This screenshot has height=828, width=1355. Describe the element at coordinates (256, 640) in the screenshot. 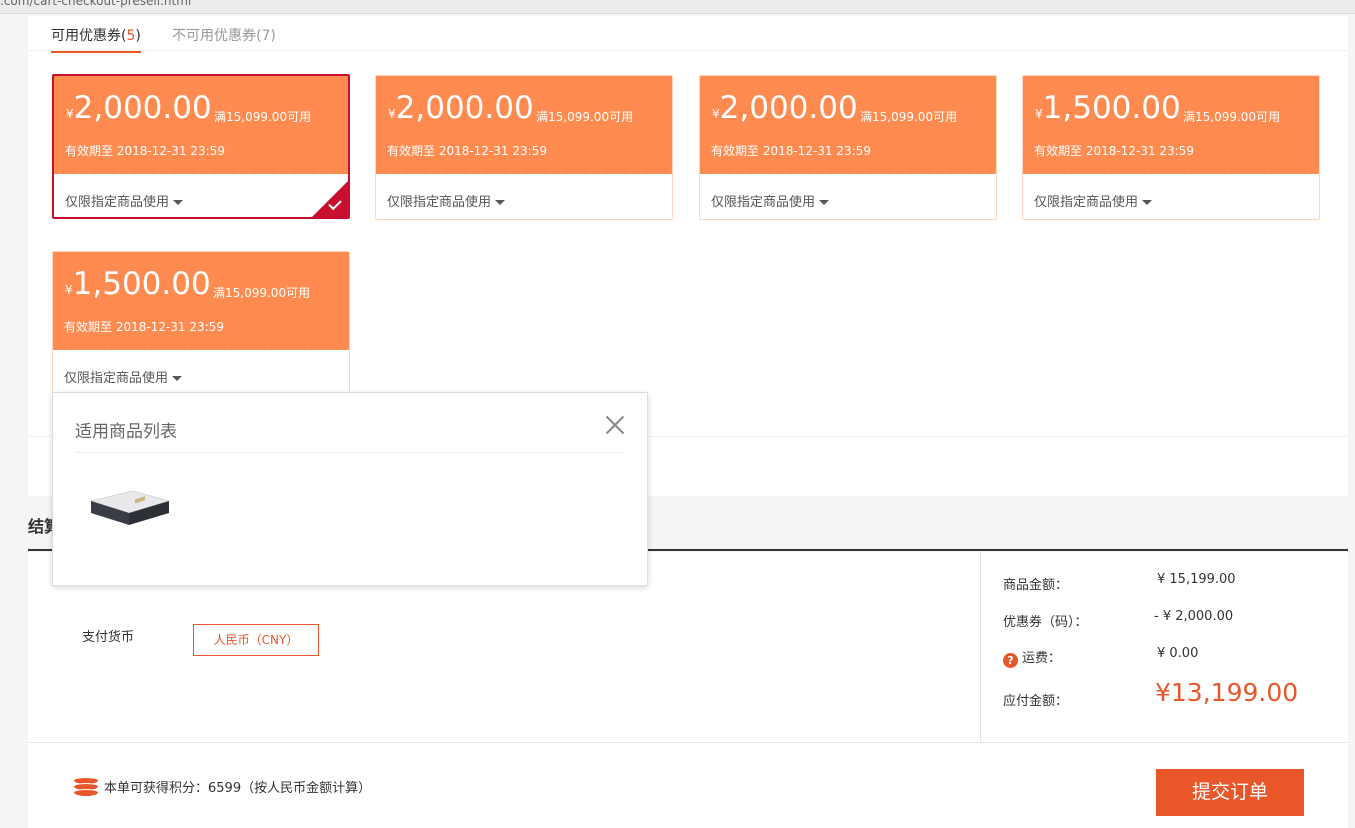

I see `currency-option-cny: 人民币（CNY）` at that location.